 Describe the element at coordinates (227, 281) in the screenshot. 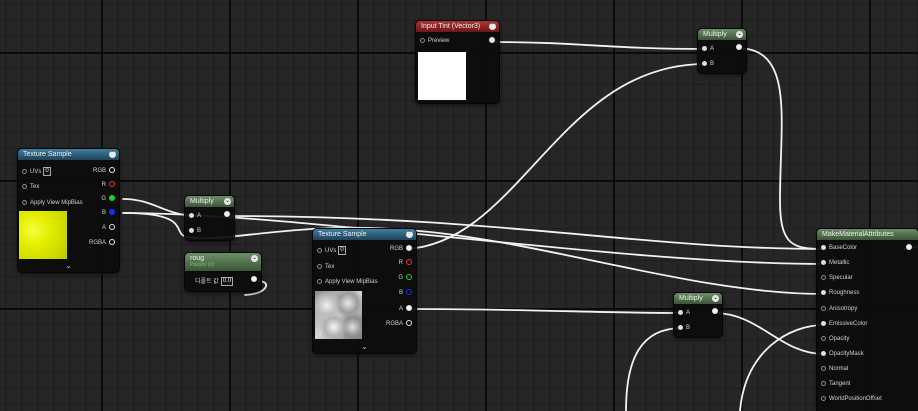

I see `default-value-field: 0.0` at that location.